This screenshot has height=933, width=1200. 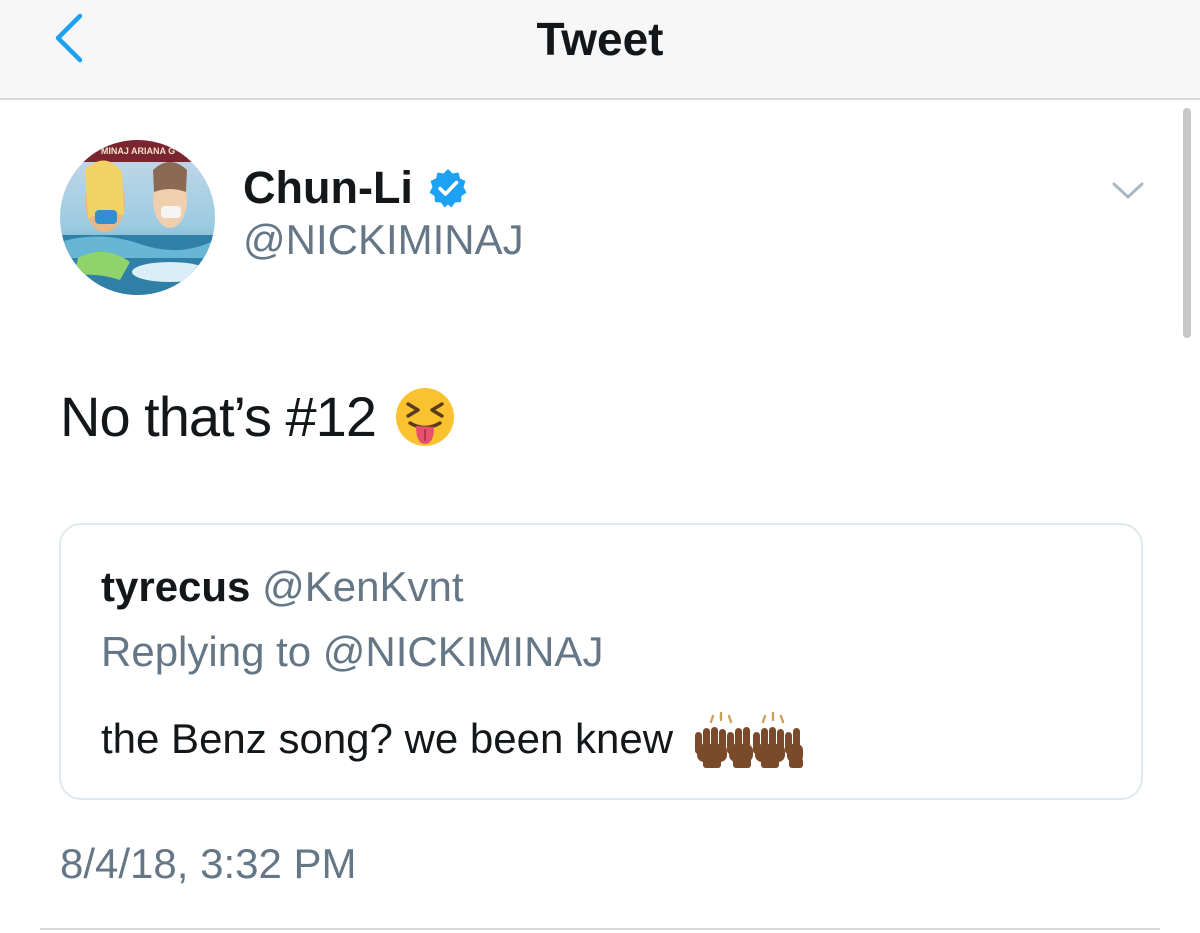 What do you see at coordinates (208, 863) in the screenshot?
I see `tweet-timestamp: 8/4/18, 3:32 PM` at bounding box center [208, 863].